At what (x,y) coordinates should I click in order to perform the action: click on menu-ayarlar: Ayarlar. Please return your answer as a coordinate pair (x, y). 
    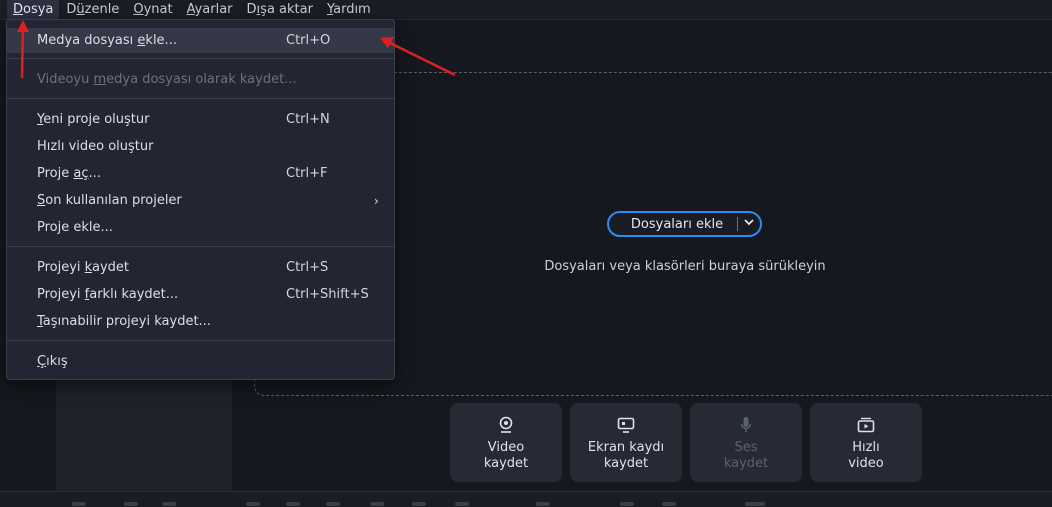
    Looking at the image, I should click on (210, 9).